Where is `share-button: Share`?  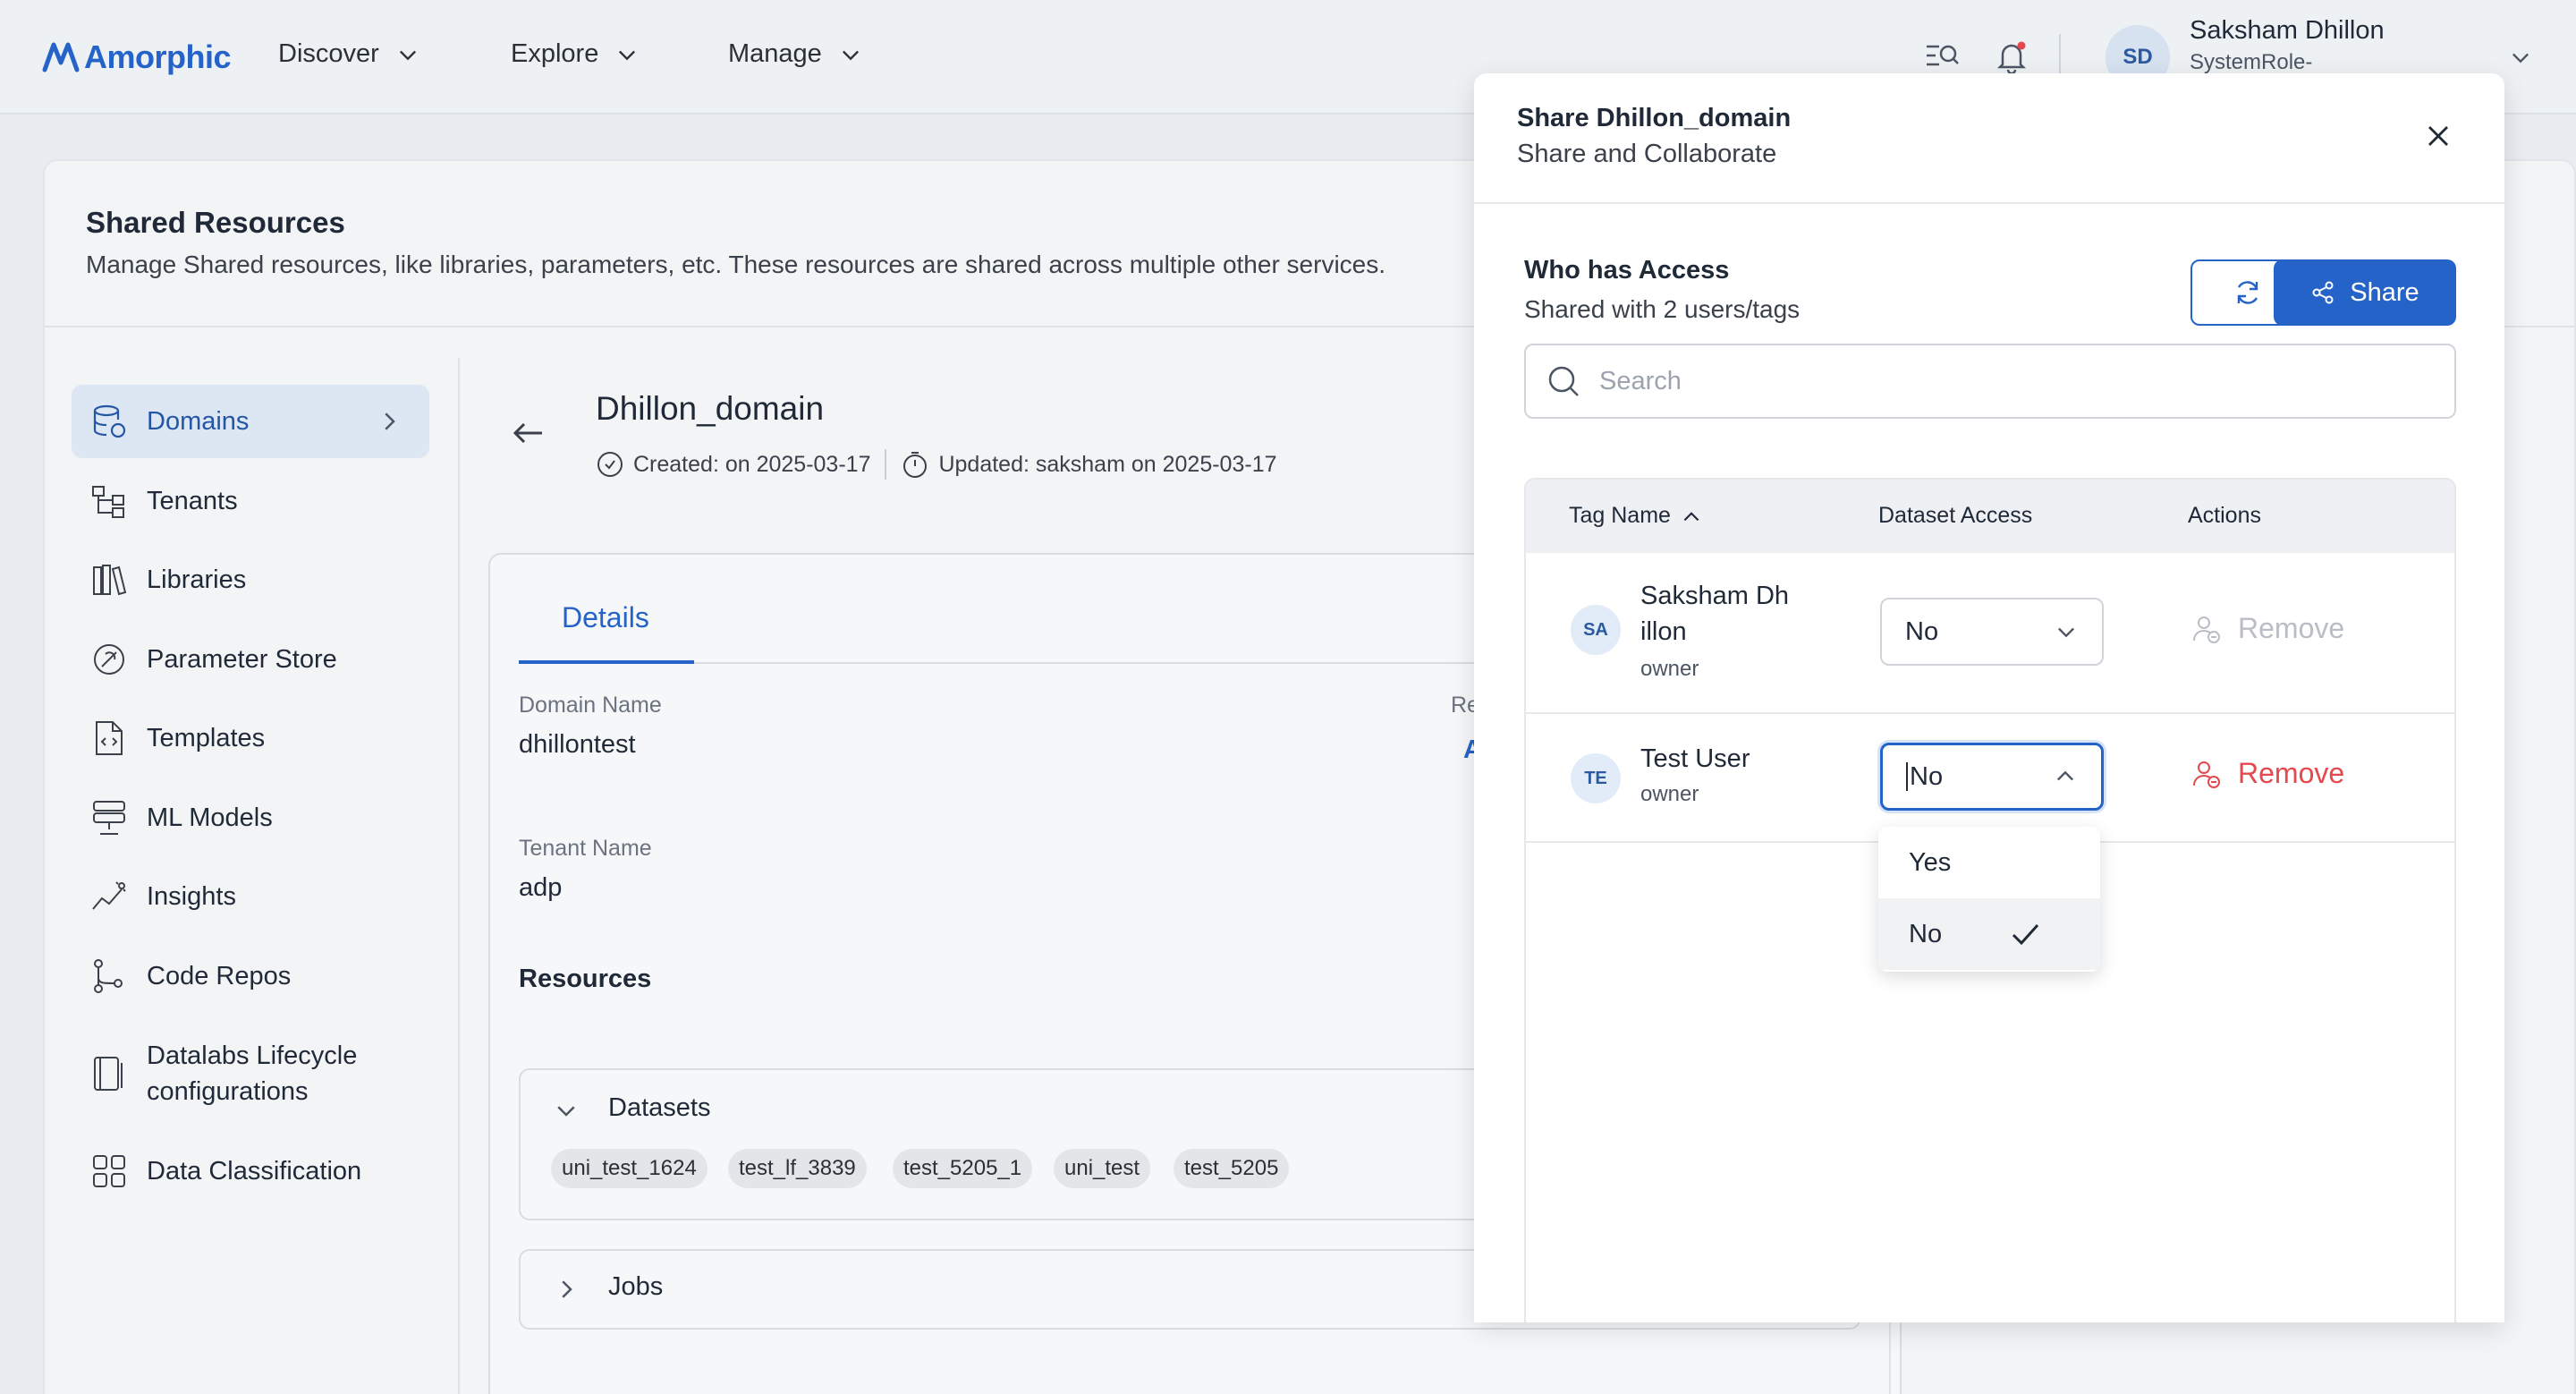
share-button: Share is located at coordinates (2365, 292).